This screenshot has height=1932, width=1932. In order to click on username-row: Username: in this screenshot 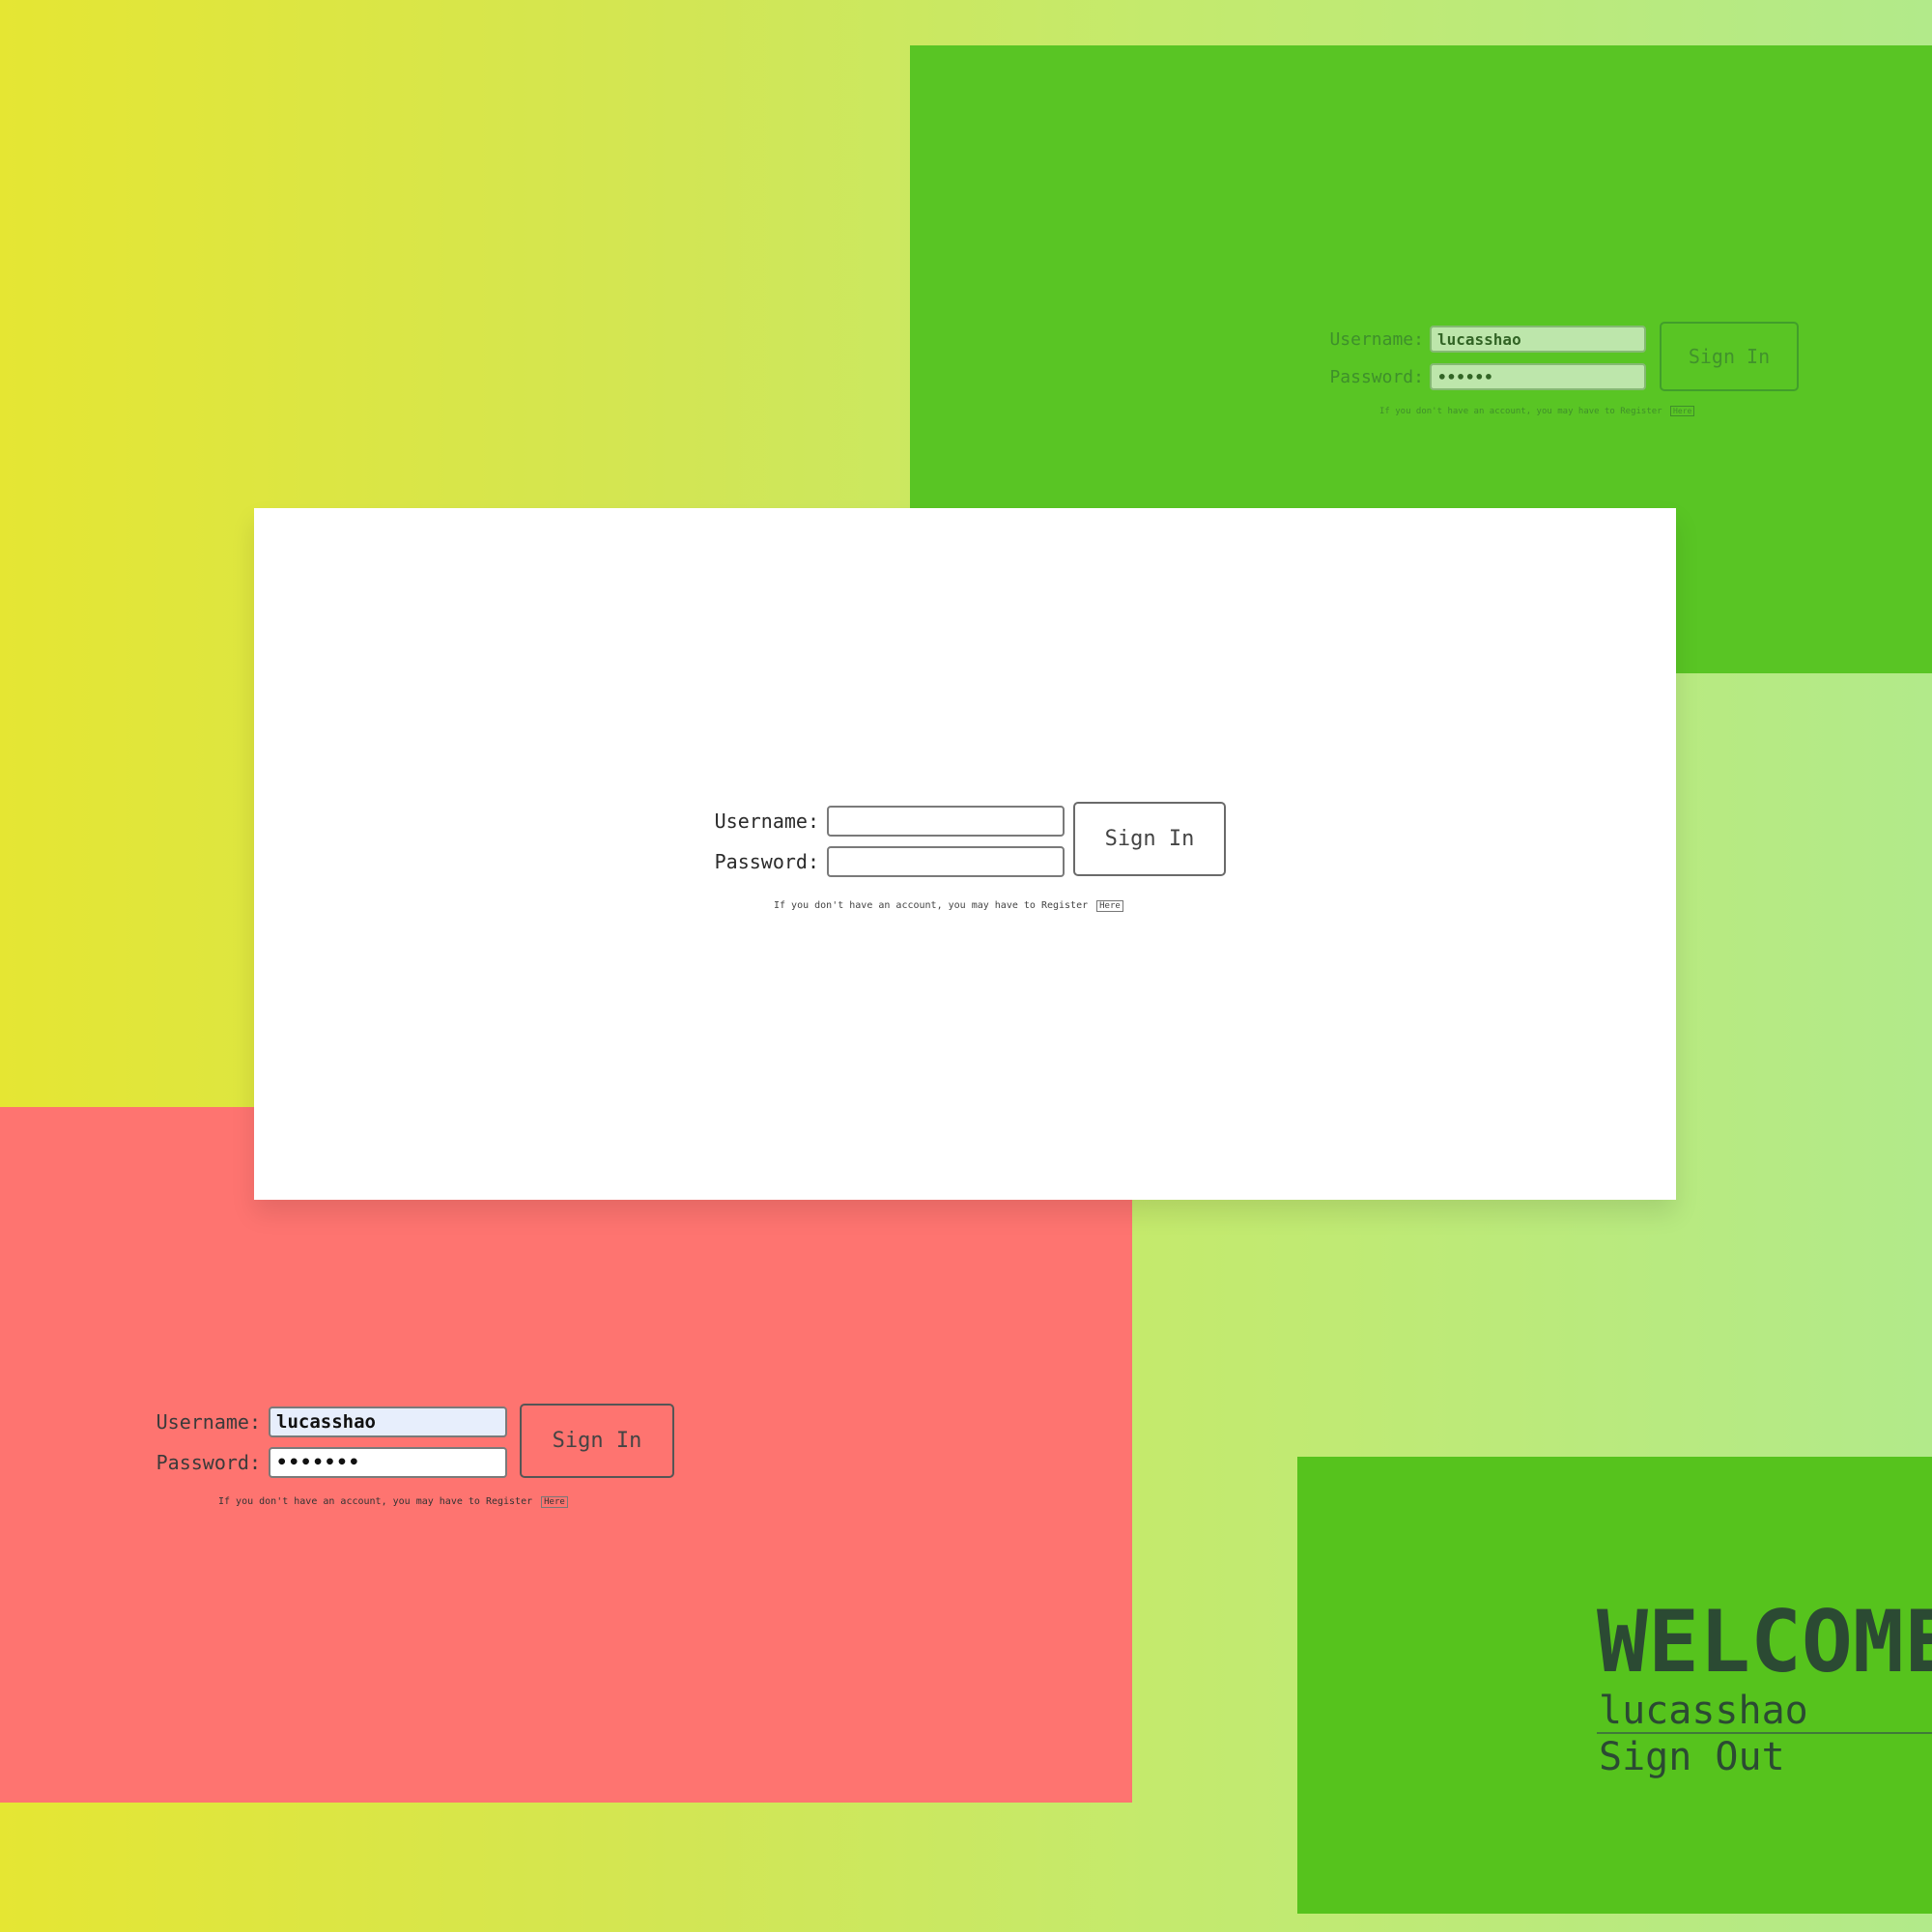, I will do `click(884, 821)`.